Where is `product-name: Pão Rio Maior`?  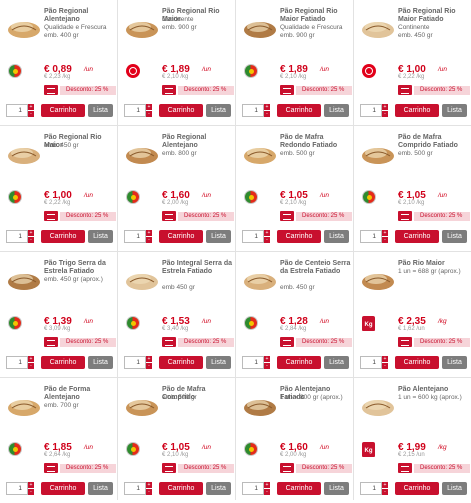
product-name: Pão Rio Maior is located at coordinates (434, 264).